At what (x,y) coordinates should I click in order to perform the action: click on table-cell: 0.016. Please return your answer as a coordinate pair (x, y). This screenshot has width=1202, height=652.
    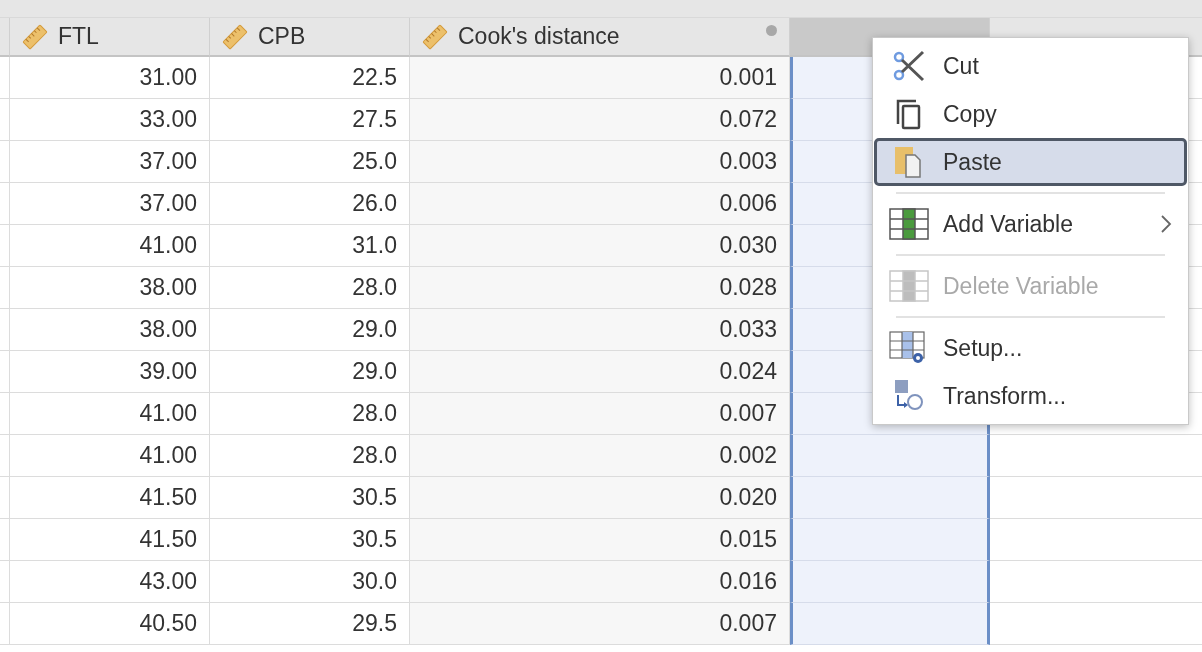
    Looking at the image, I should click on (600, 582).